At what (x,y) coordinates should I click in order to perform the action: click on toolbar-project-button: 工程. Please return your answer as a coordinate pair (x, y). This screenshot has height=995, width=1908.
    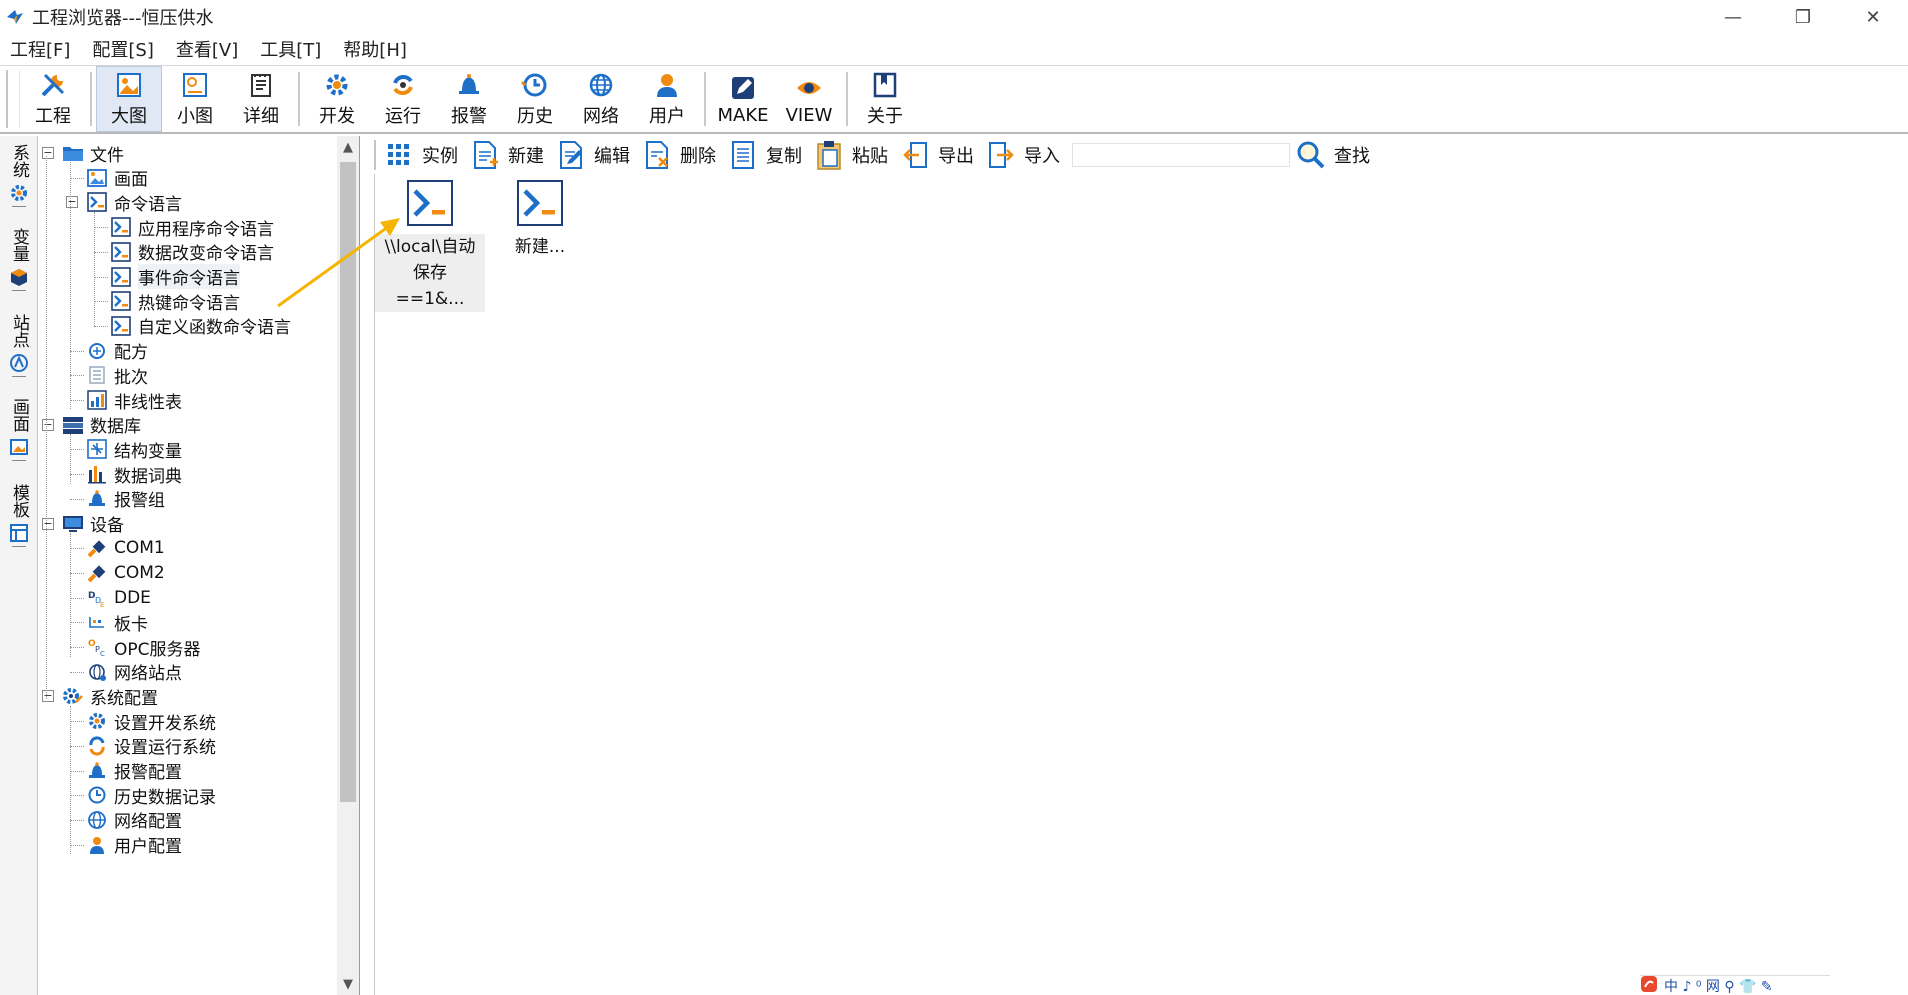
    Looking at the image, I should click on (53, 99).